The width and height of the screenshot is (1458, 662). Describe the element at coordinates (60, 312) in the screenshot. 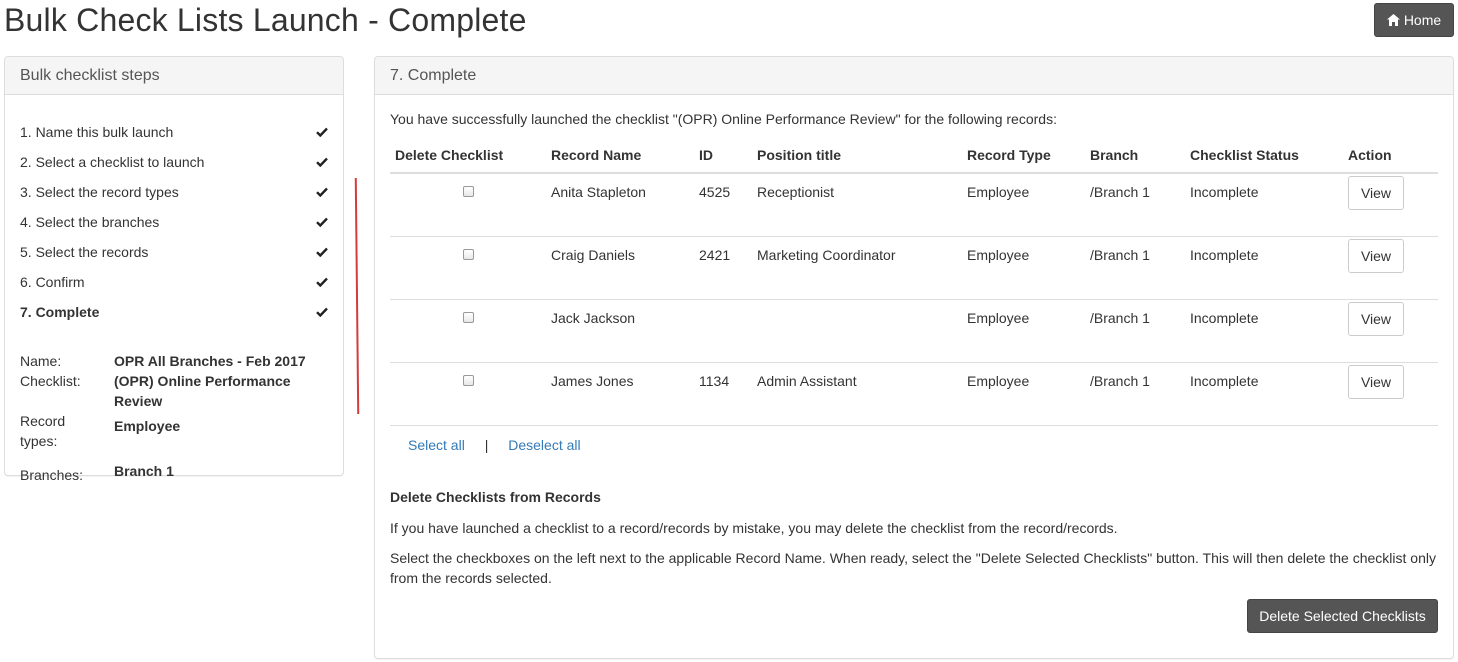

I see `step-label: 7. Complete` at that location.